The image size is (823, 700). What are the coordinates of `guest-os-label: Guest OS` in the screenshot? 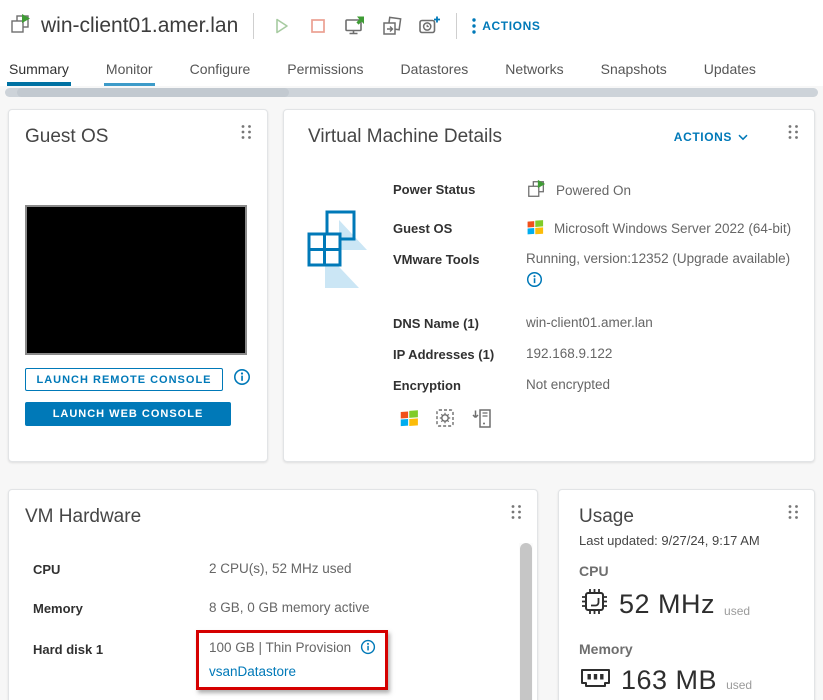 It's located at (423, 228).